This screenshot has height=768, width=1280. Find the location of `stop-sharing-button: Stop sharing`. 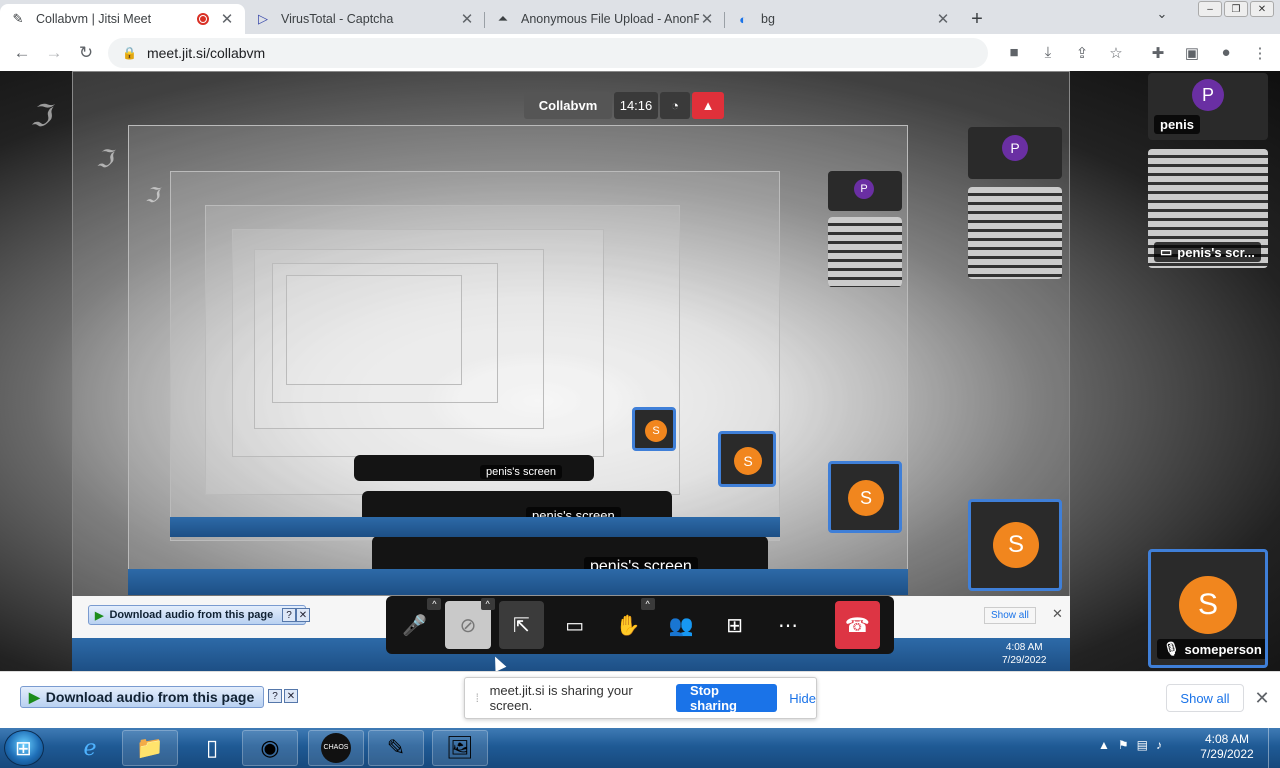

stop-sharing-button: Stop sharing is located at coordinates (727, 698).